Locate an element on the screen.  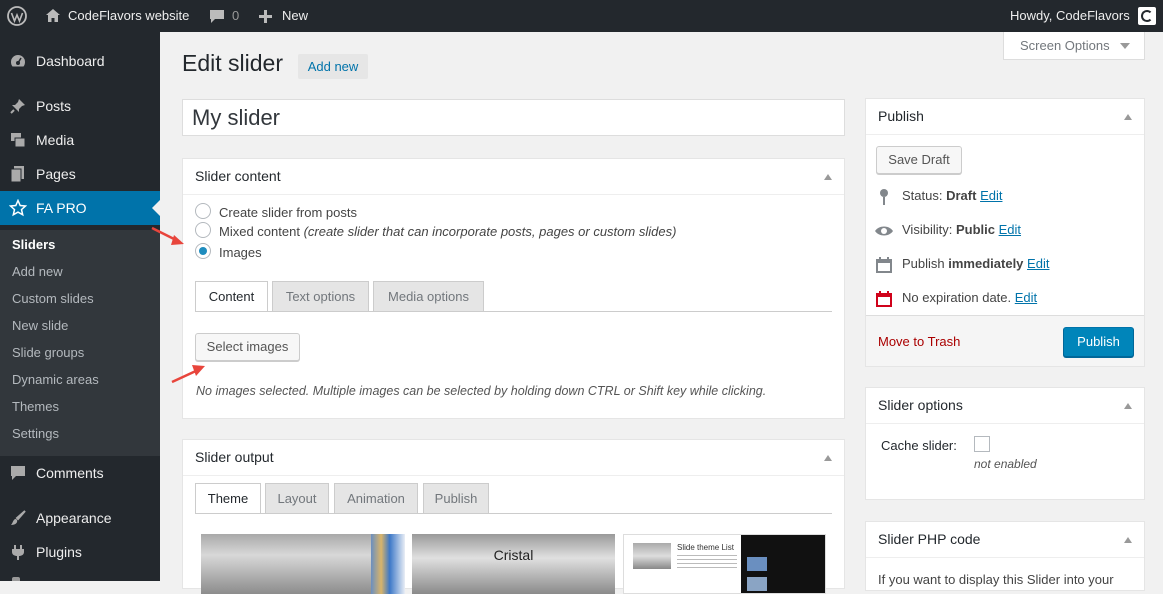
status-row: Status: Draft Edit is located at coordinates (1004, 197).